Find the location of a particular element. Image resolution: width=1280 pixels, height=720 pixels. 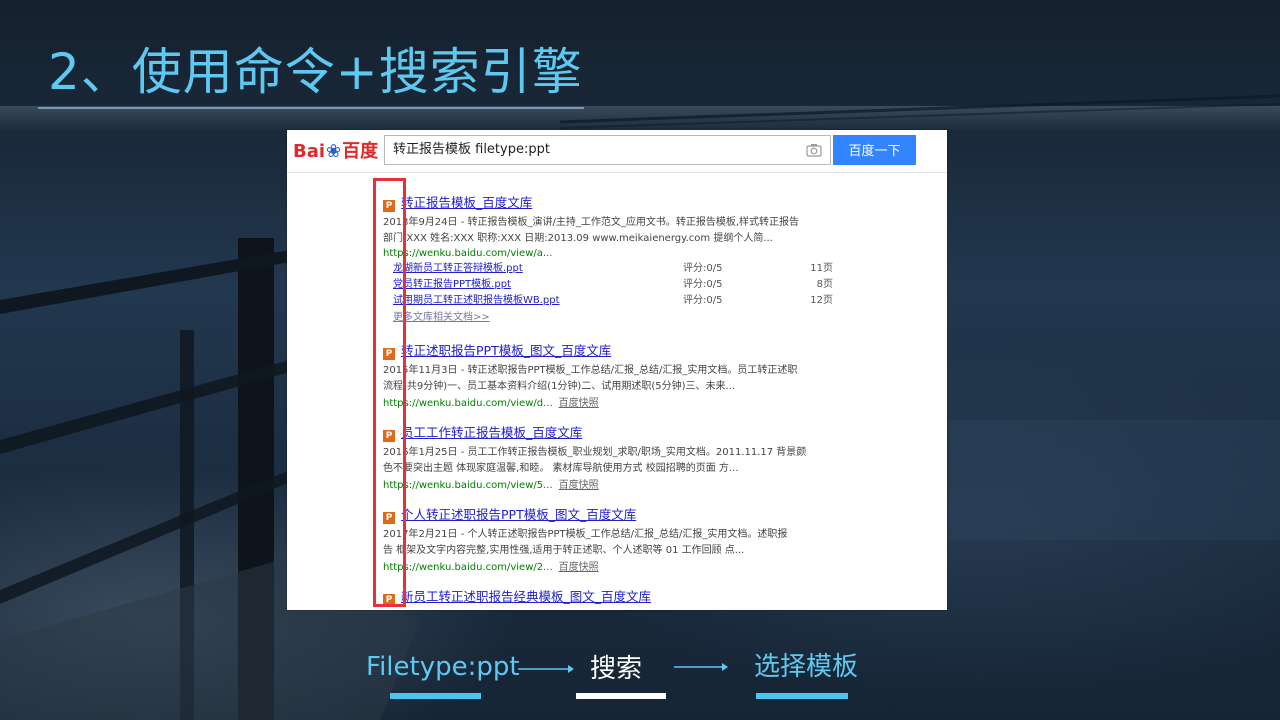

title-underline is located at coordinates (311, 108).